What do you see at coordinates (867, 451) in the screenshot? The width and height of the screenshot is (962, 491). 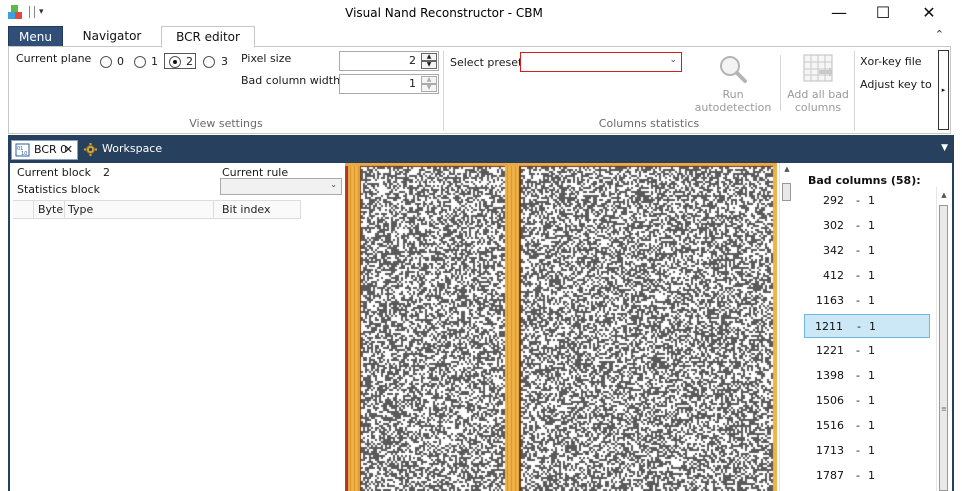 I see `bad-column-item: 1713-1` at bounding box center [867, 451].